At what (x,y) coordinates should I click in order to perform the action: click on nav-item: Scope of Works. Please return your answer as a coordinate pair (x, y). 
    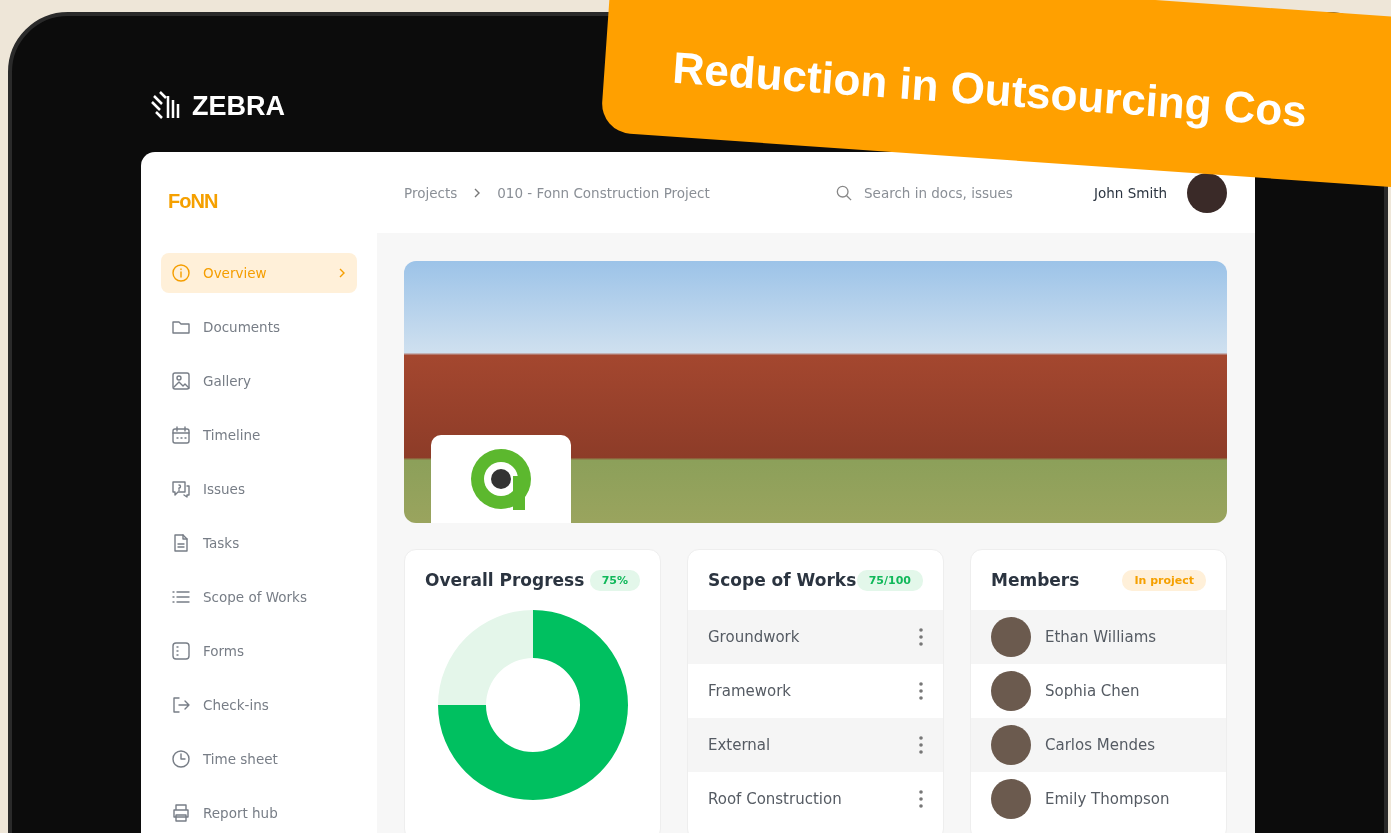
    Looking at the image, I should click on (259, 597).